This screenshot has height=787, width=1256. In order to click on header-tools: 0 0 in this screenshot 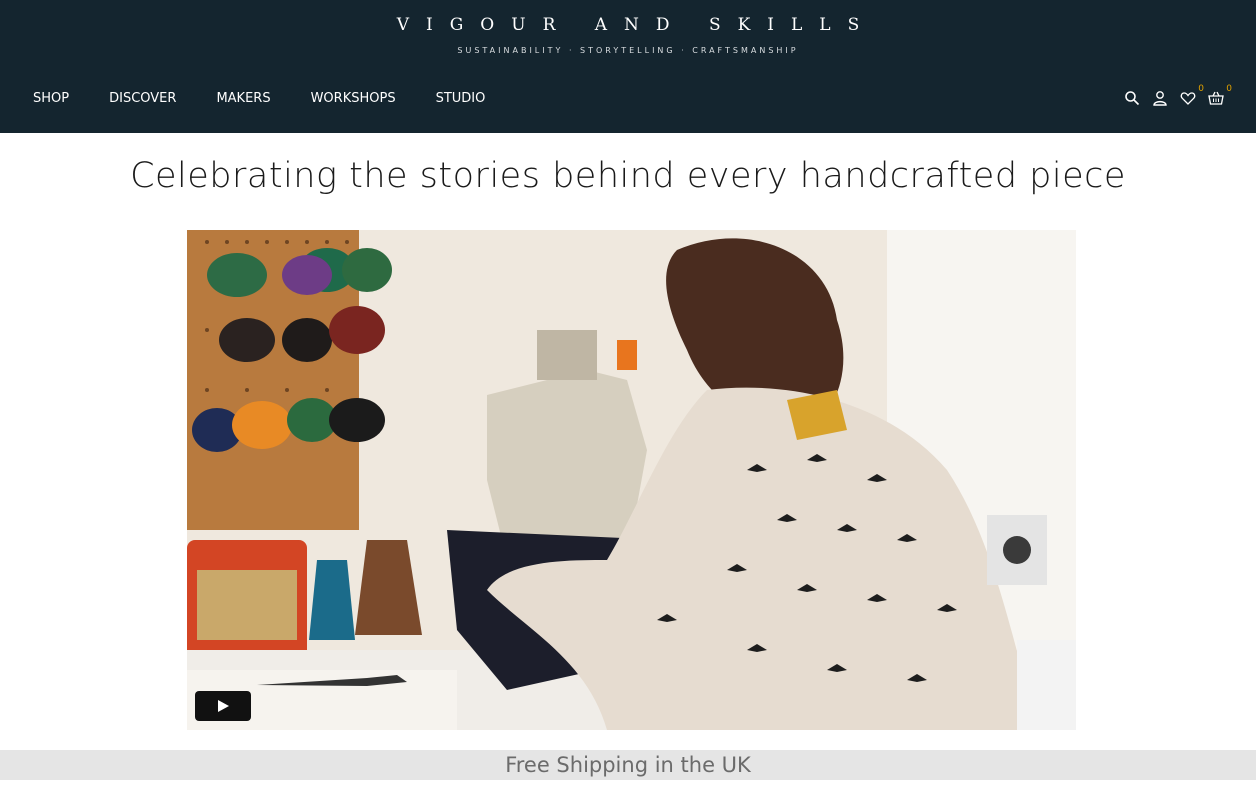, I will do `click(1174, 97)`.